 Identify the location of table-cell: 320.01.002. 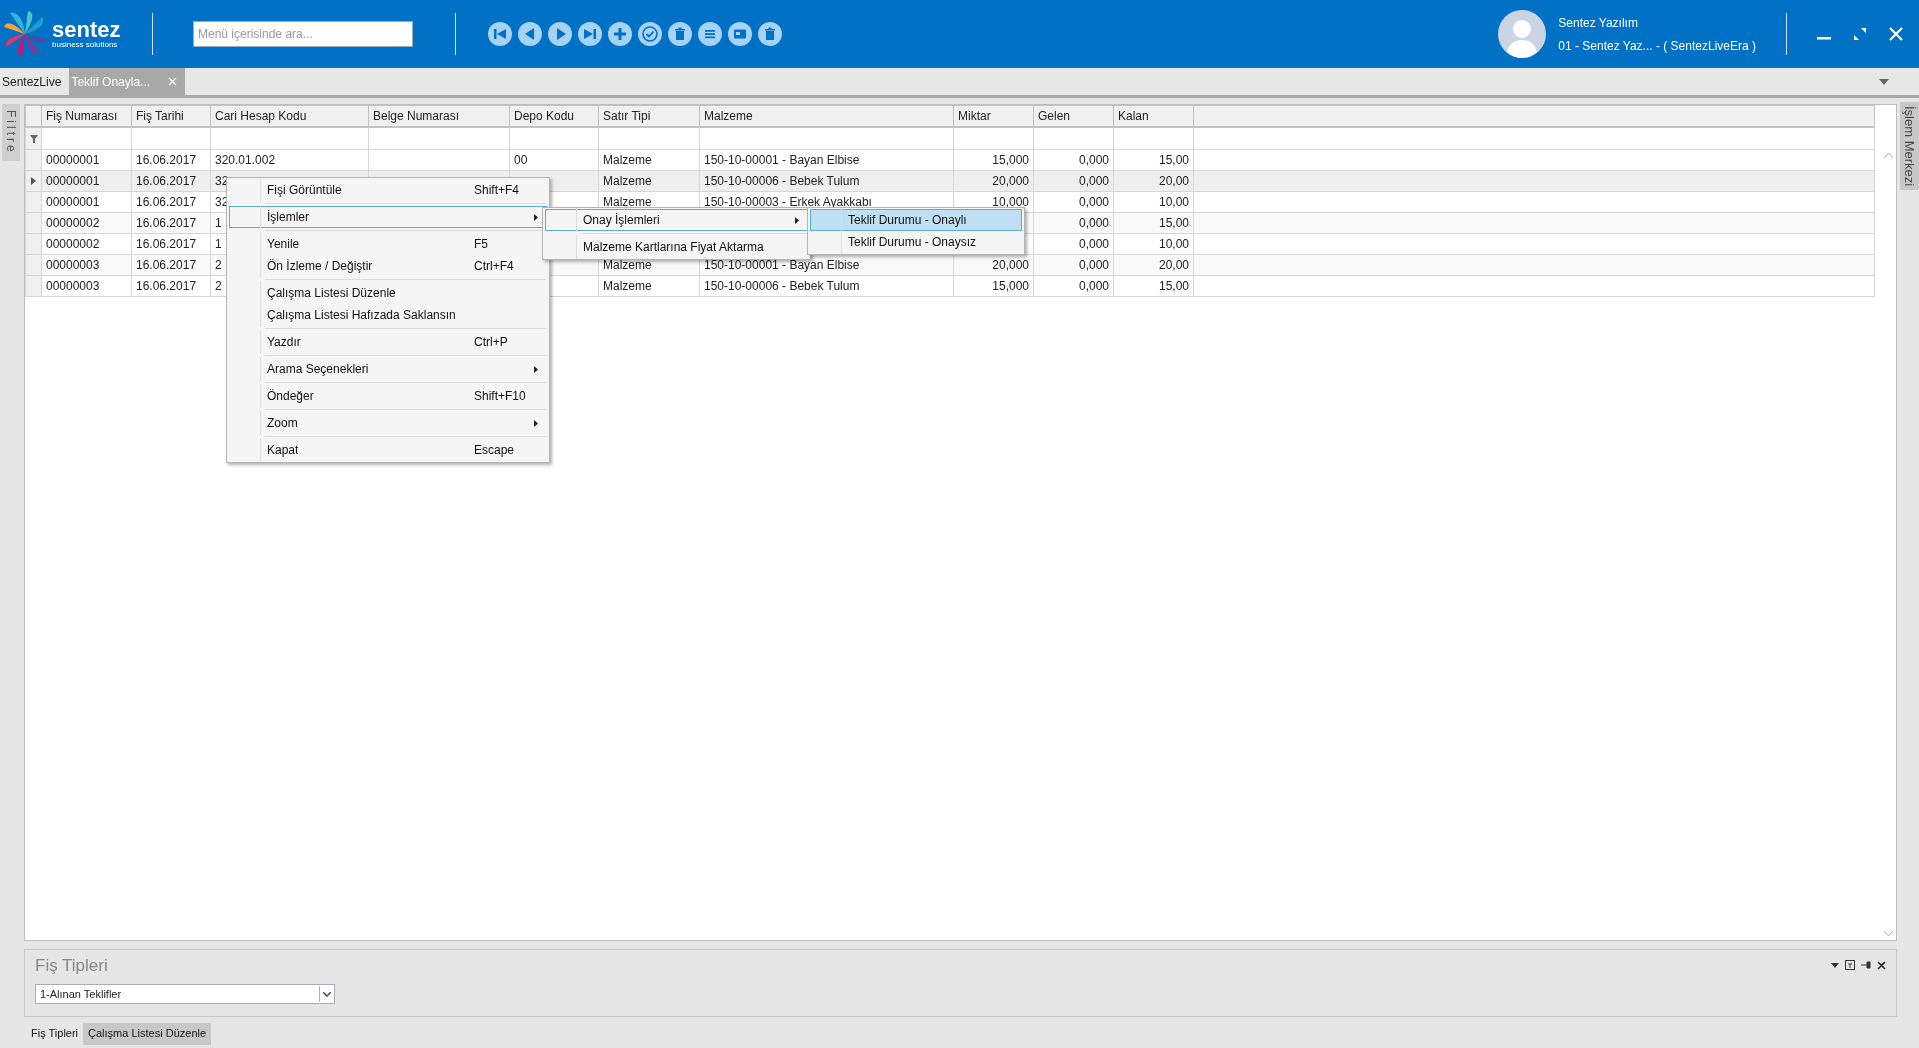
(289, 160).